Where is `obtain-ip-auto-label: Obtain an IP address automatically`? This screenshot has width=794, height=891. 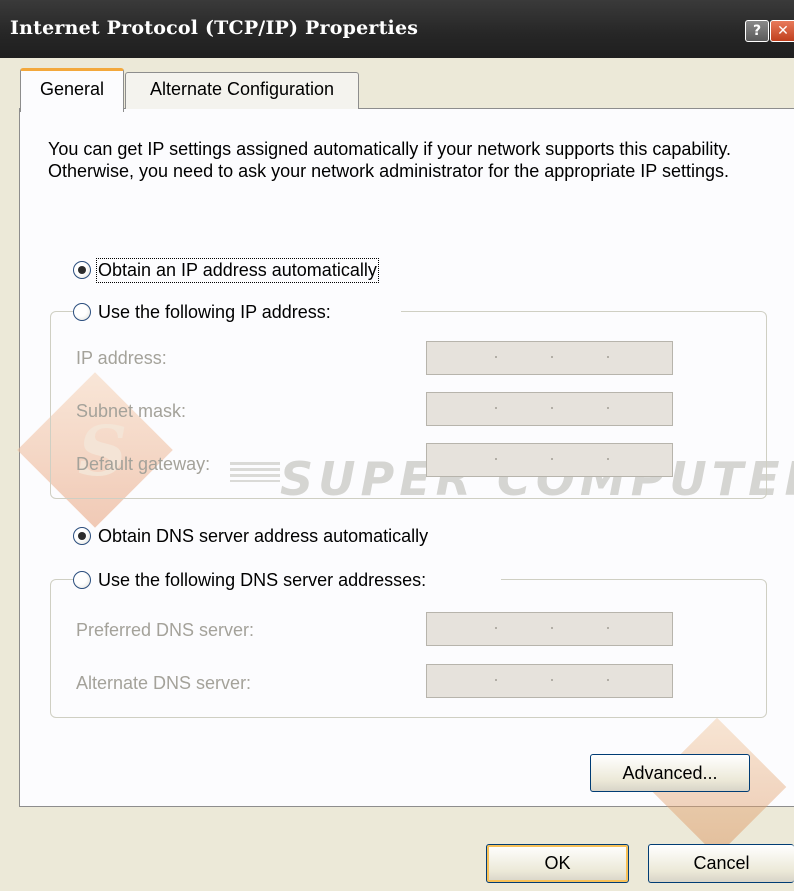 obtain-ip-auto-label: Obtain an IP address automatically is located at coordinates (237, 270).